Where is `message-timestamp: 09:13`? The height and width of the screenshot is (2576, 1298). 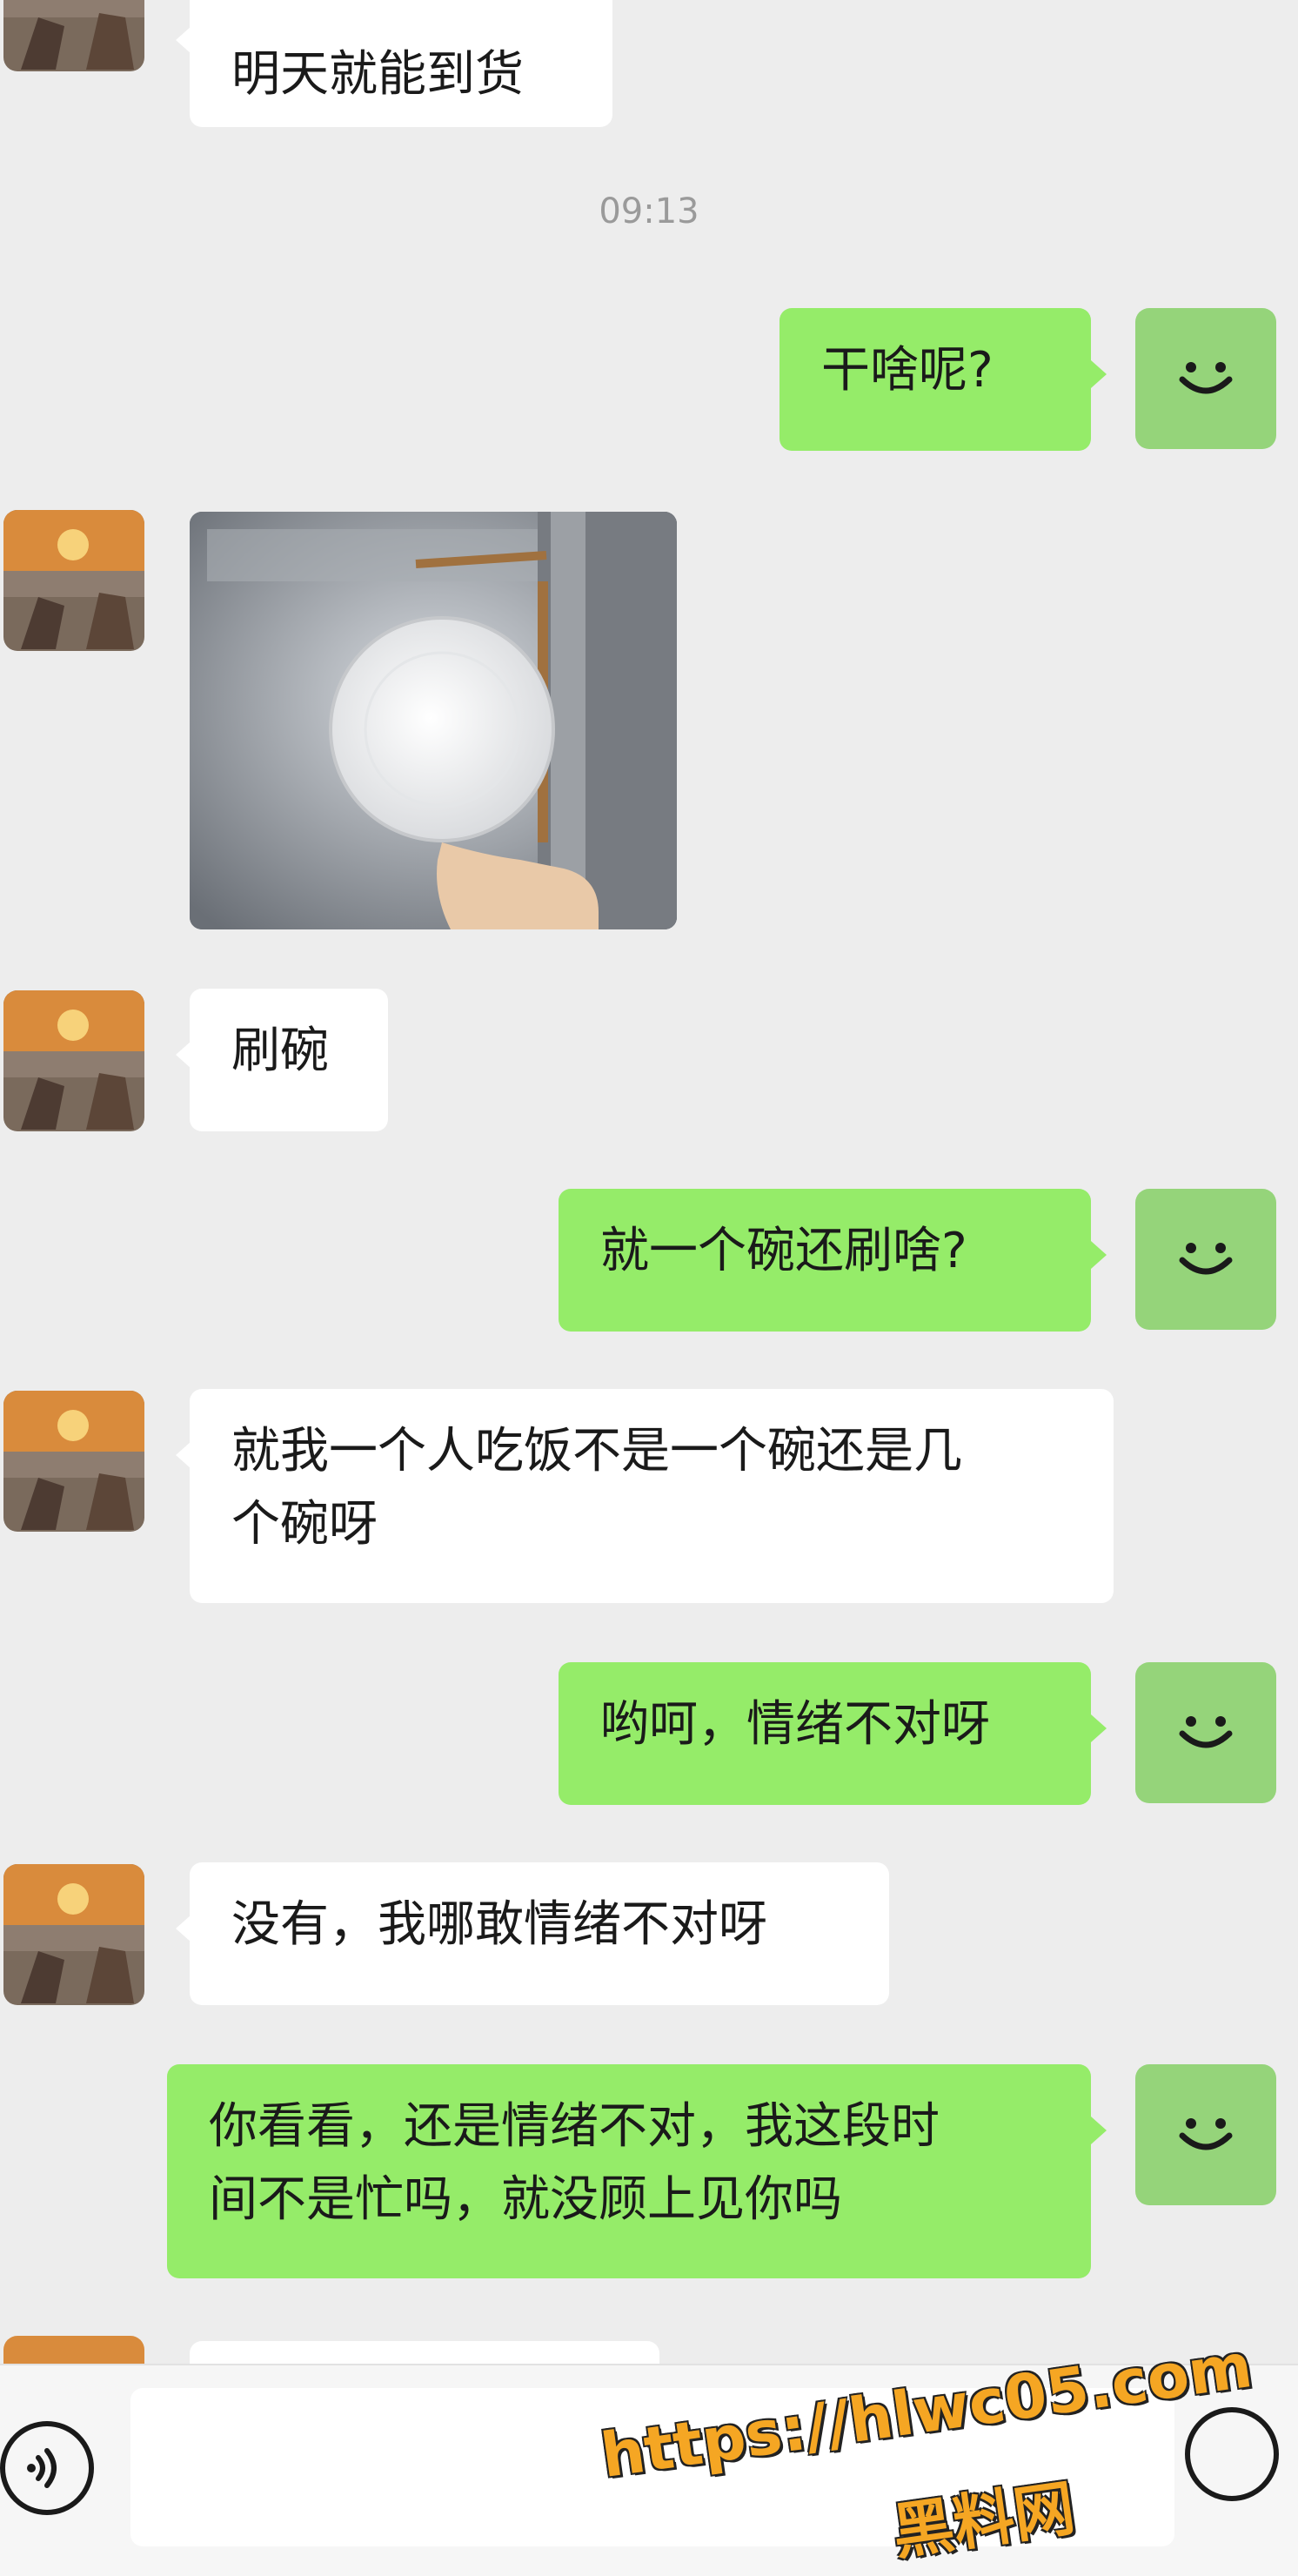 message-timestamp: 09:13 is located at coordinates (649, 211).